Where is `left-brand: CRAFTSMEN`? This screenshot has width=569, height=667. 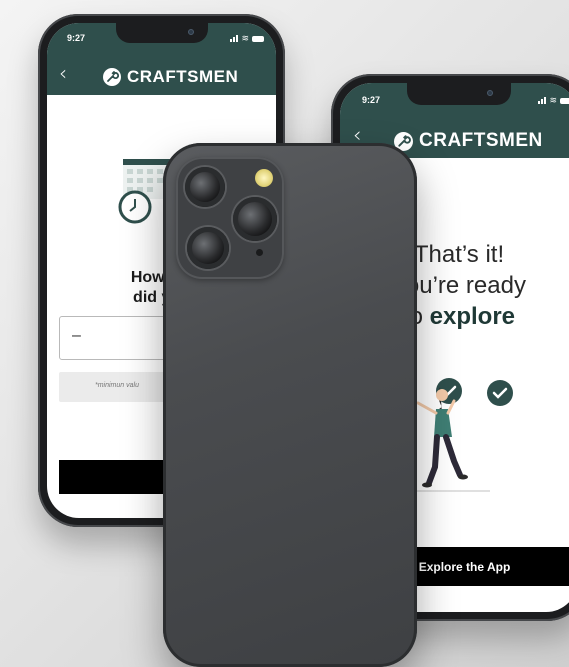 left-brand: CRAFTSMEN is located at coordinates (170, 77).